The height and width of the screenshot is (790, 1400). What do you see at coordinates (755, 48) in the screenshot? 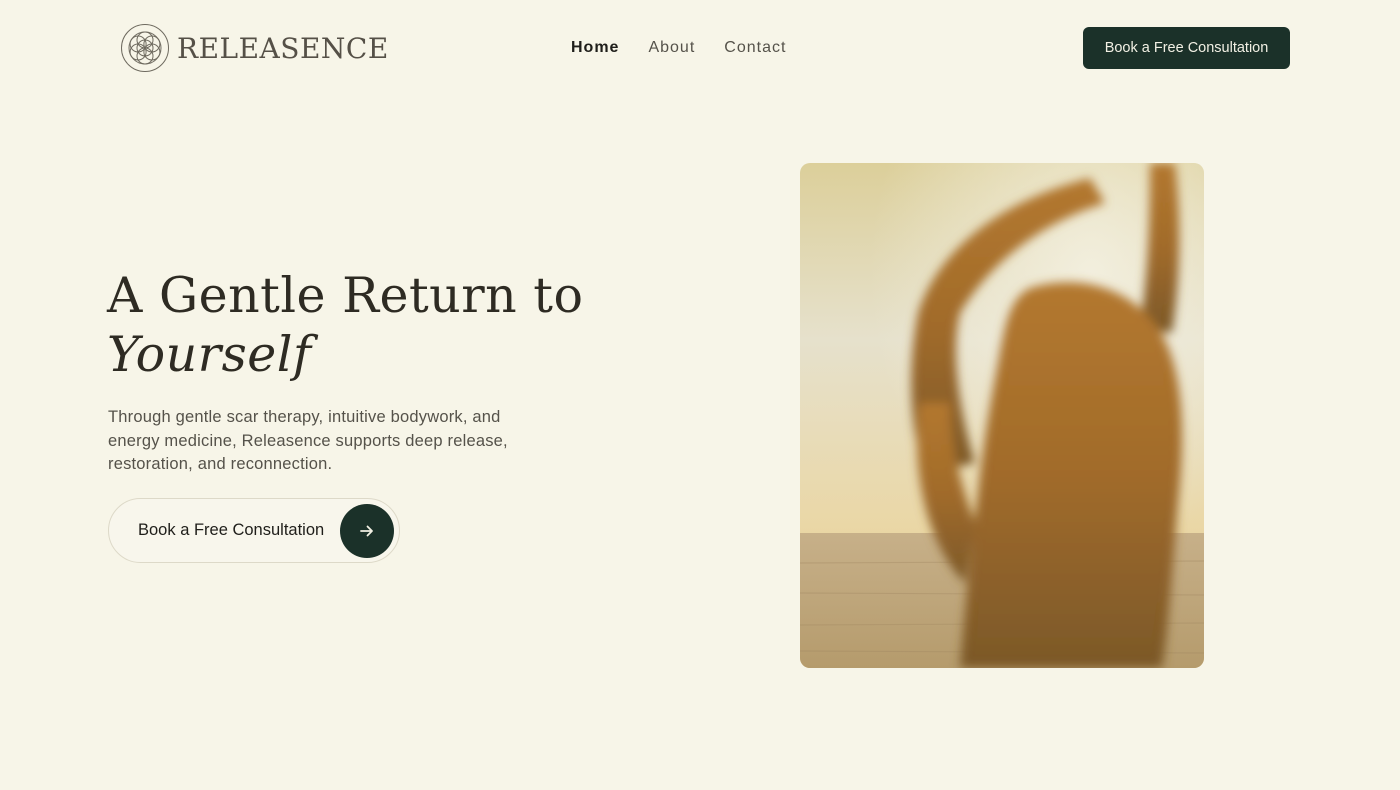
I see `nav-contact: Contact` at bounding box center [755, 48].